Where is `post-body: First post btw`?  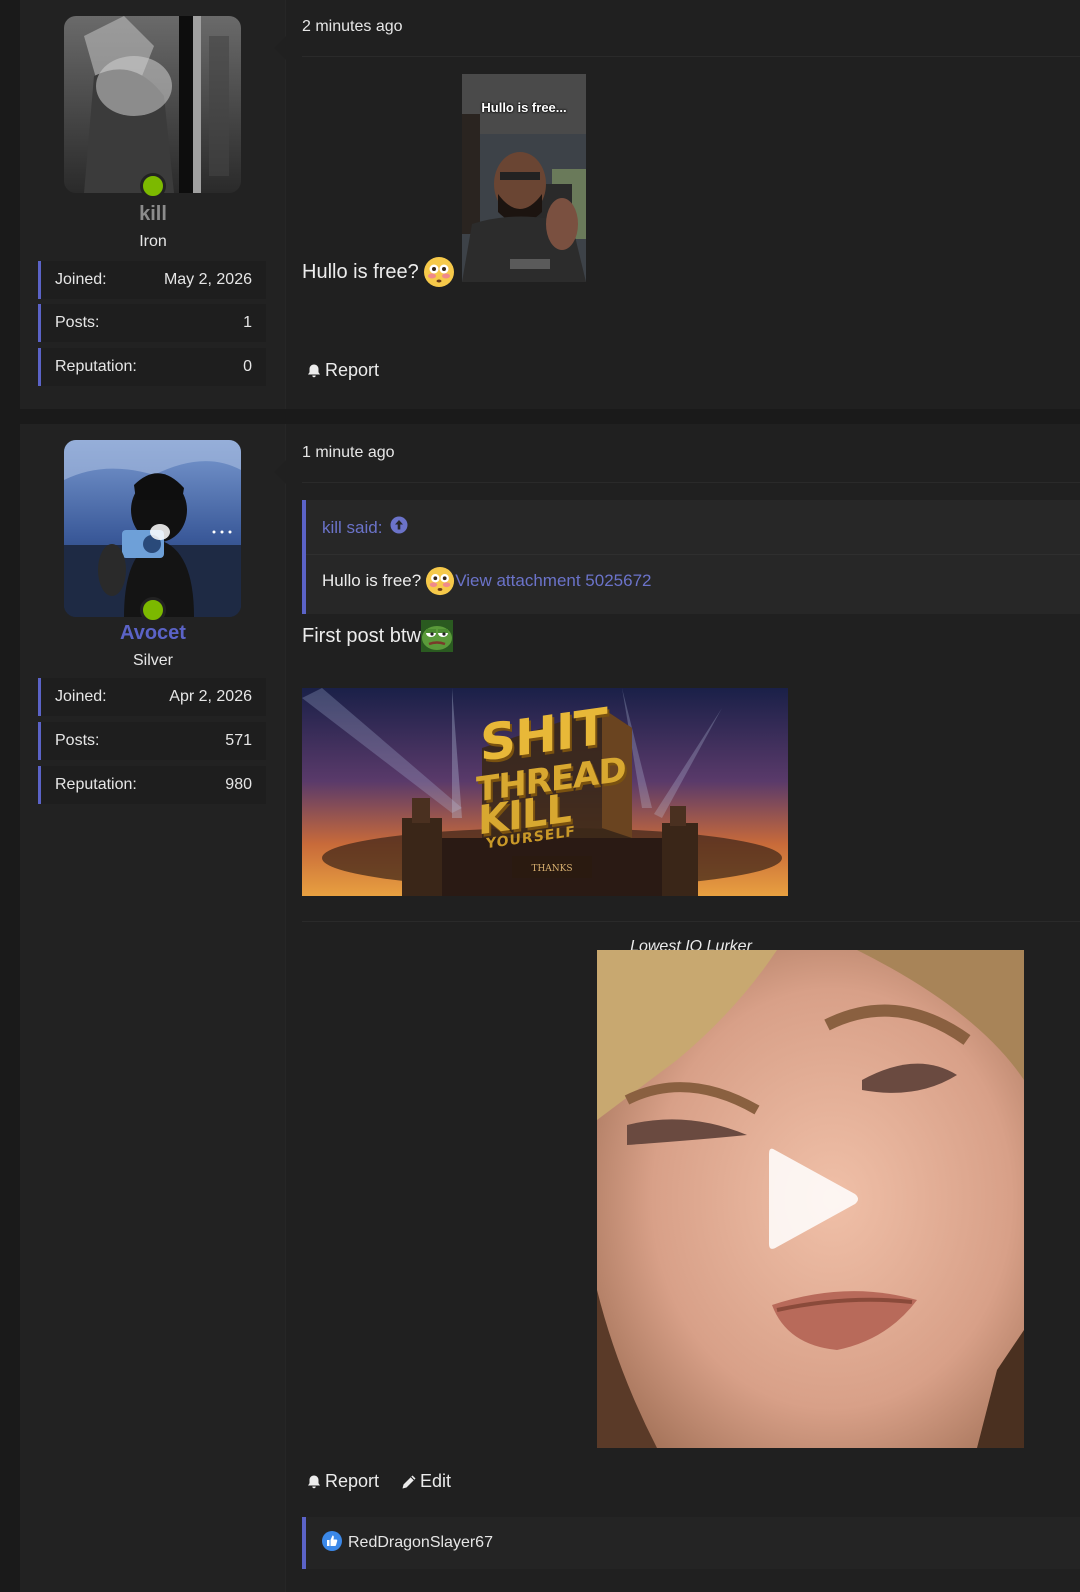
post-body: First post btw is located at coordinates (377, 636).